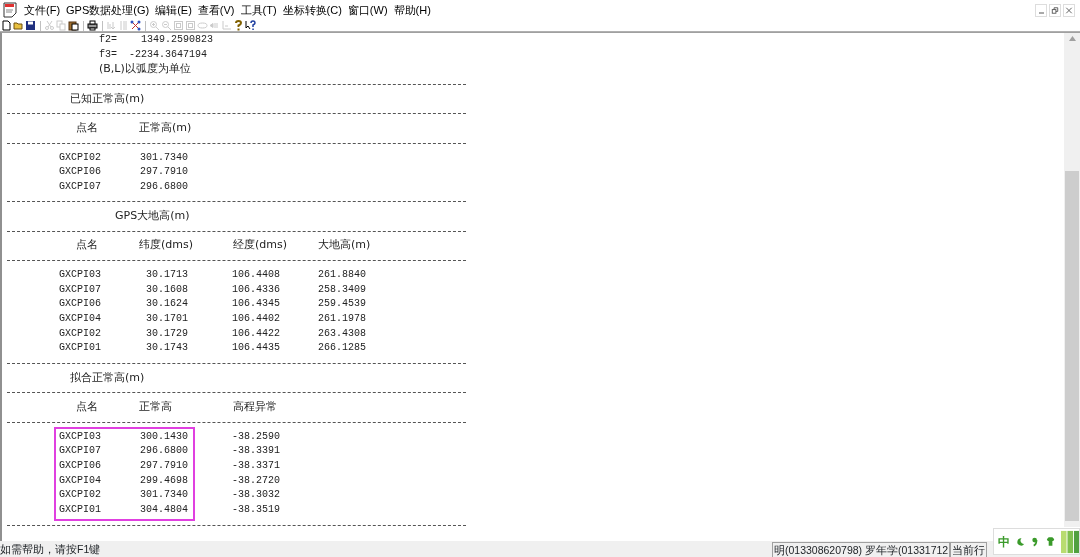 This screenshot has height=557, width=1080. What do you see at coordinates (256, 319) in the screenshot?
I see `table-cell: 106.4402` at bounding box center [256, 319].